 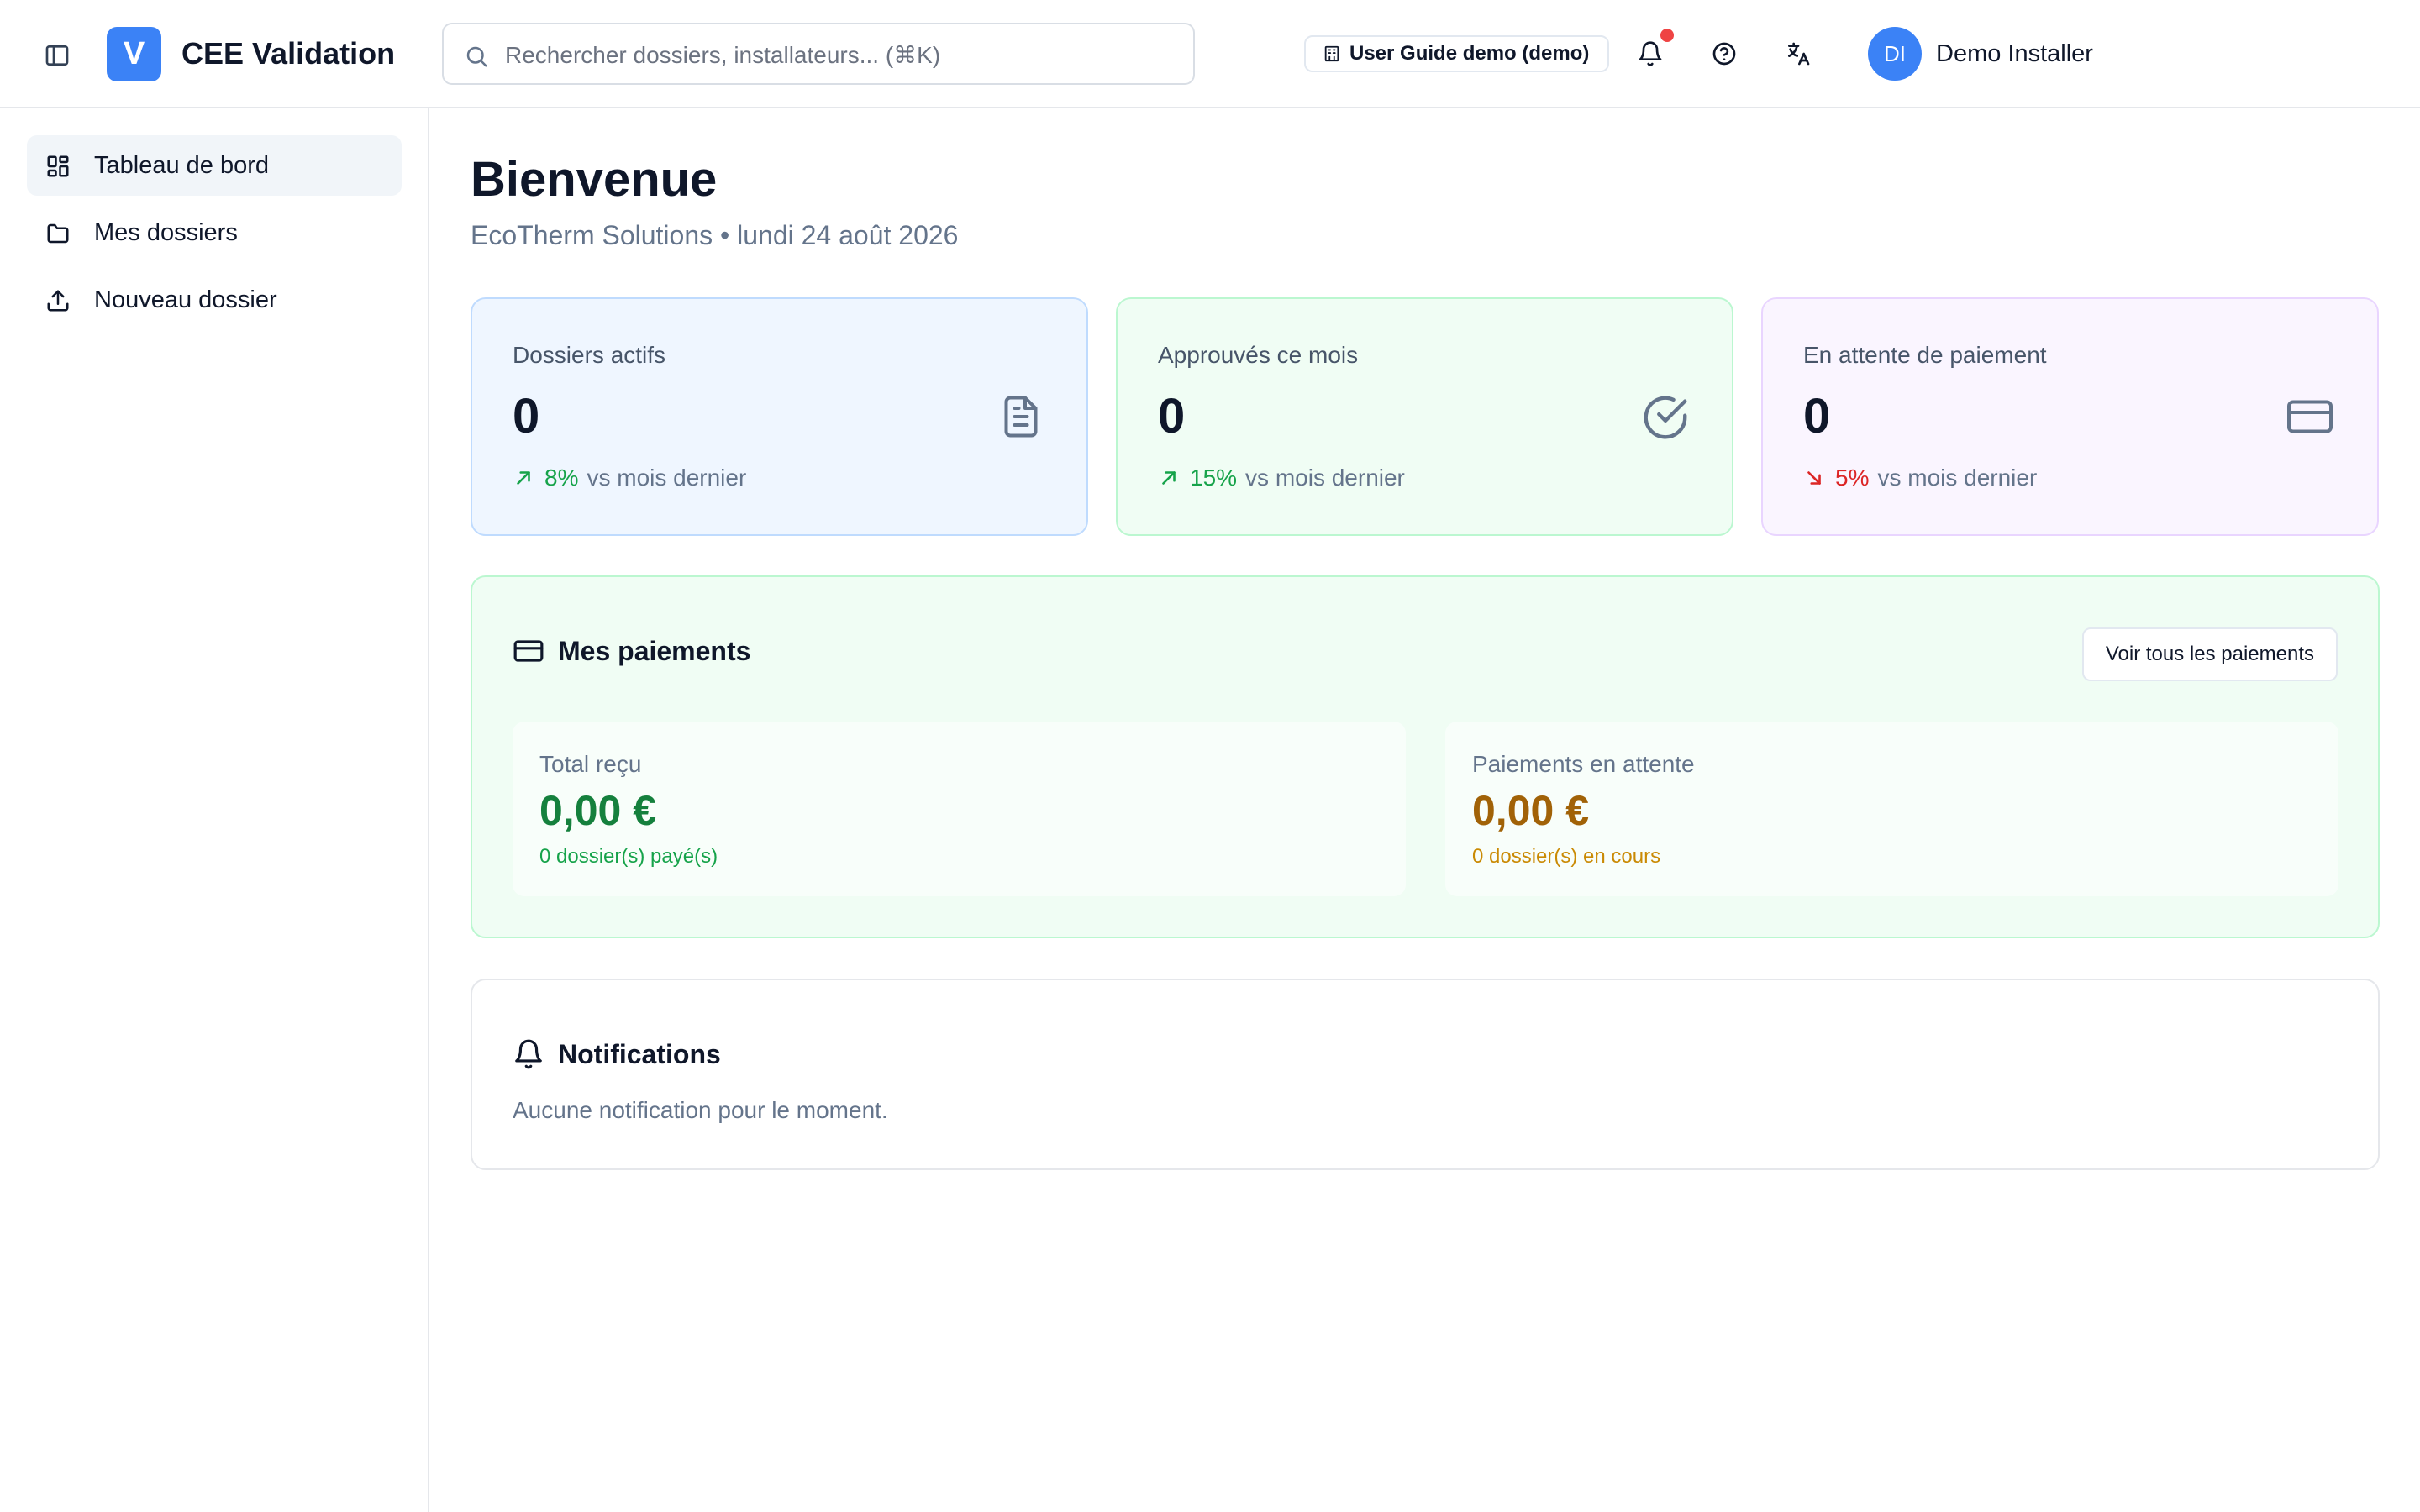 I want to click on stat-trend: 15% vs mois dernier, so click(x=1282, y=478).